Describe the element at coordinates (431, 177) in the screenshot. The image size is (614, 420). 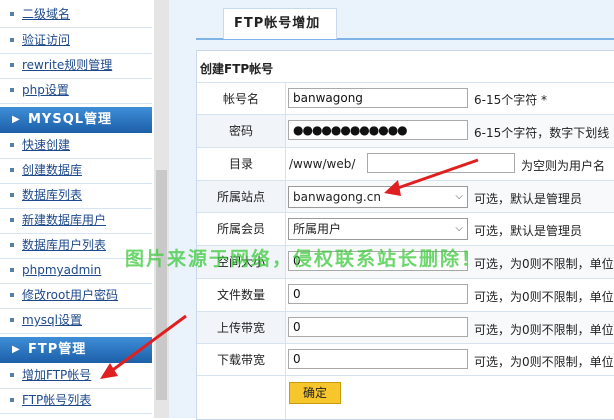
I see `arrow-to-site-select` at that location.